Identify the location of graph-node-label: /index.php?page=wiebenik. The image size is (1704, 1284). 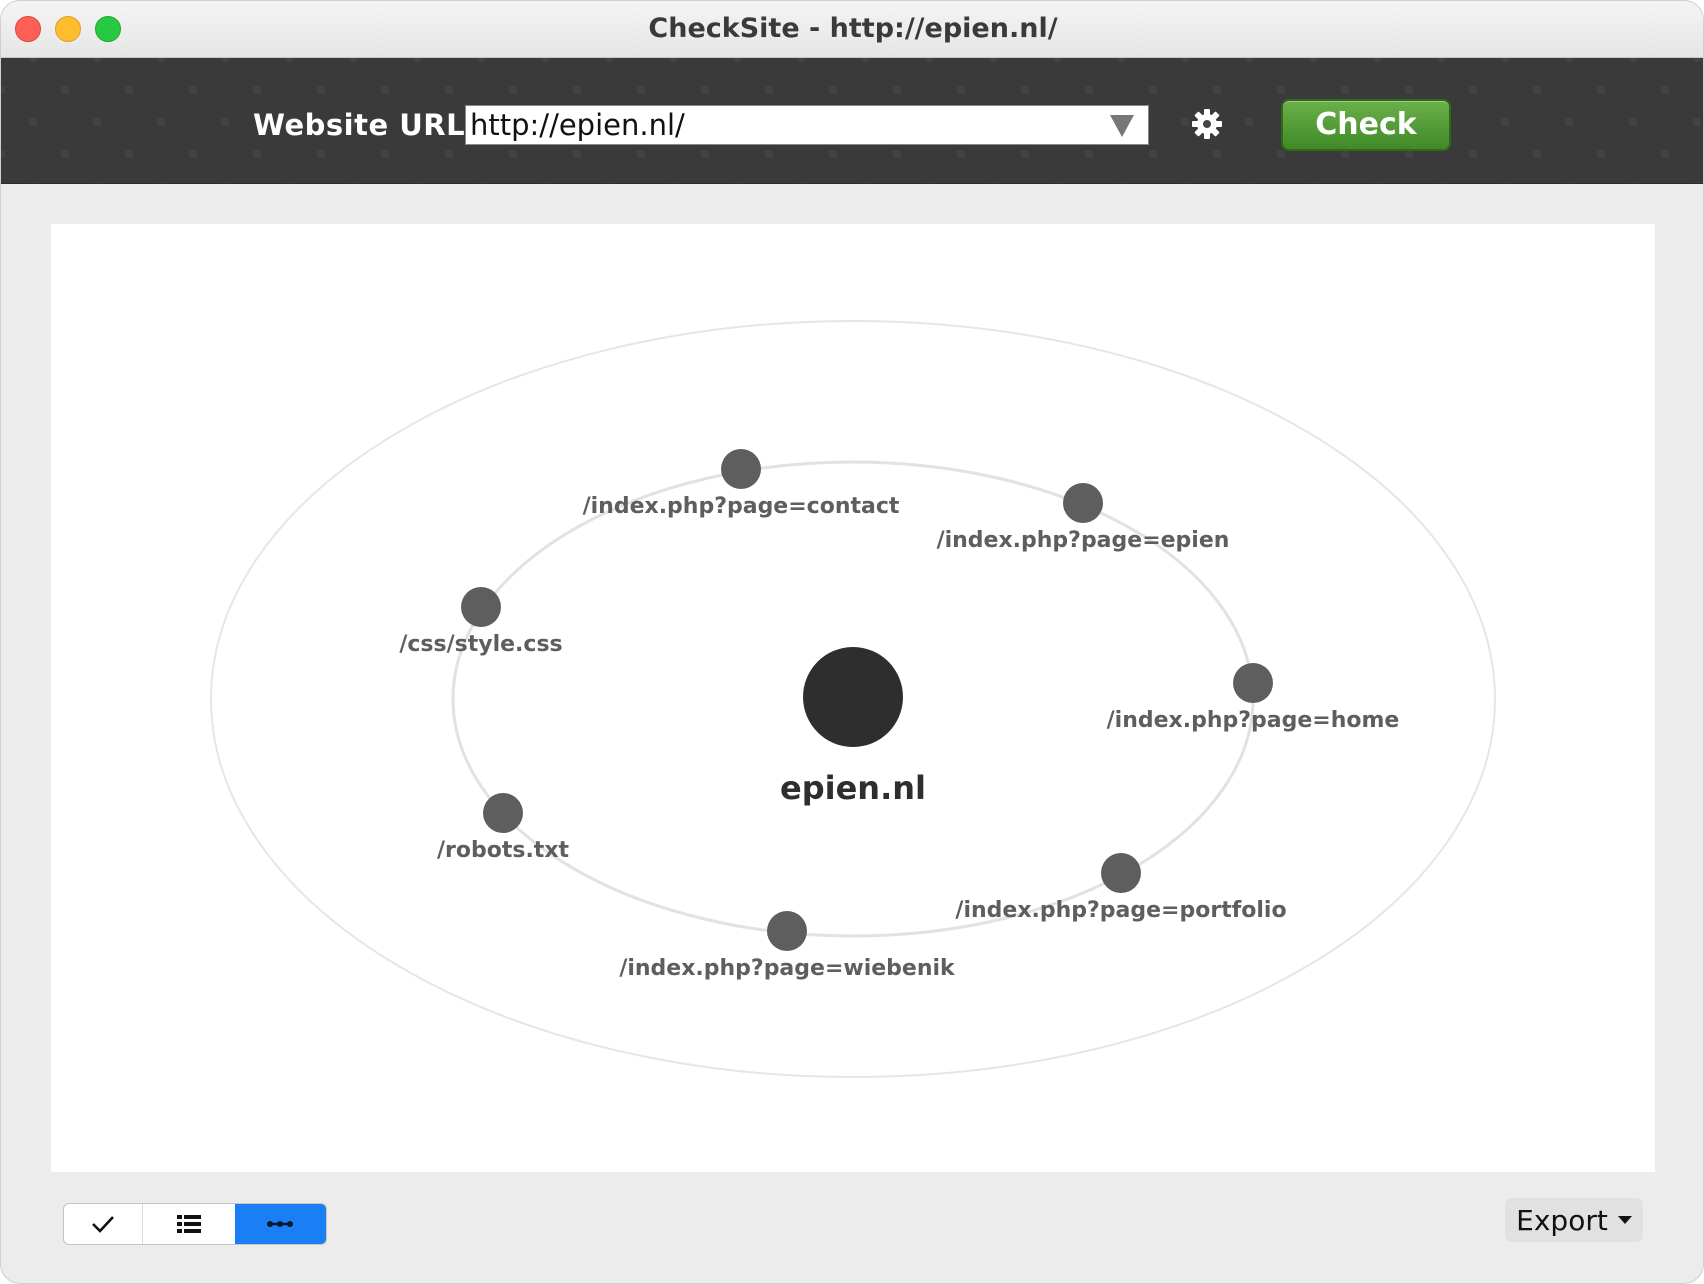
(787, 968).